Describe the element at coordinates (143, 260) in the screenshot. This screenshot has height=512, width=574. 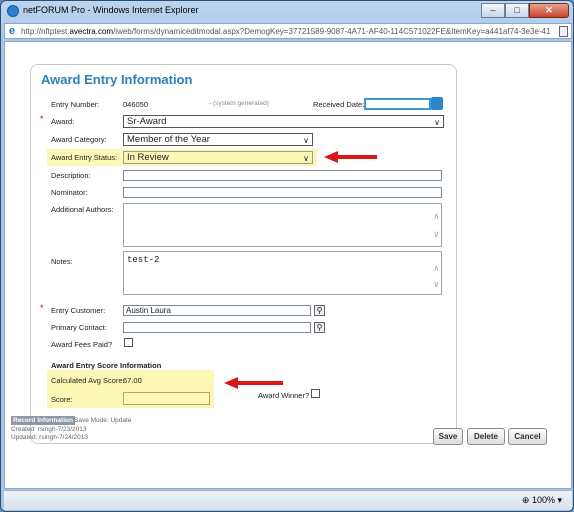
I see `notes-value: test-2` at that location.